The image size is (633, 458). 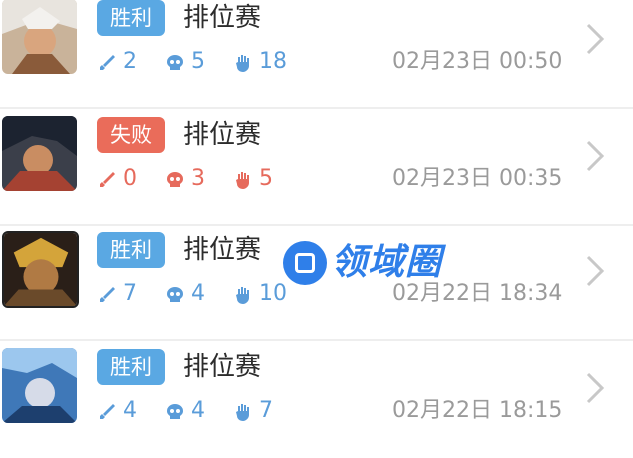 I want to click on watermark: 领域圈, so click(x=383, y=263).